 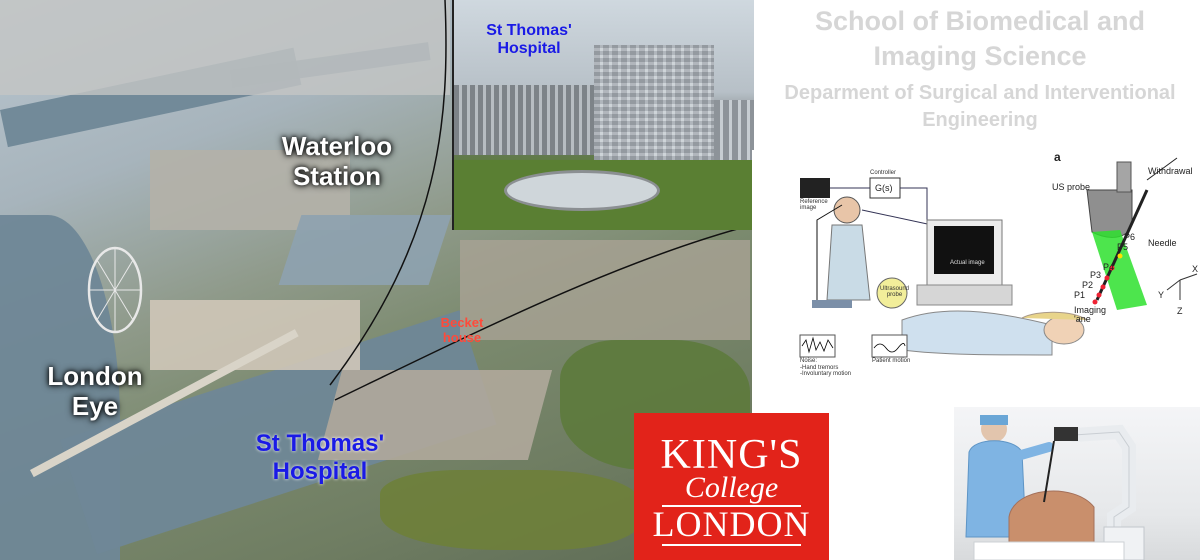 What do you see at coordinates (1057, 157) in the screenshot?
I see `panel-letter: a` at bounding box center [1057, 157].